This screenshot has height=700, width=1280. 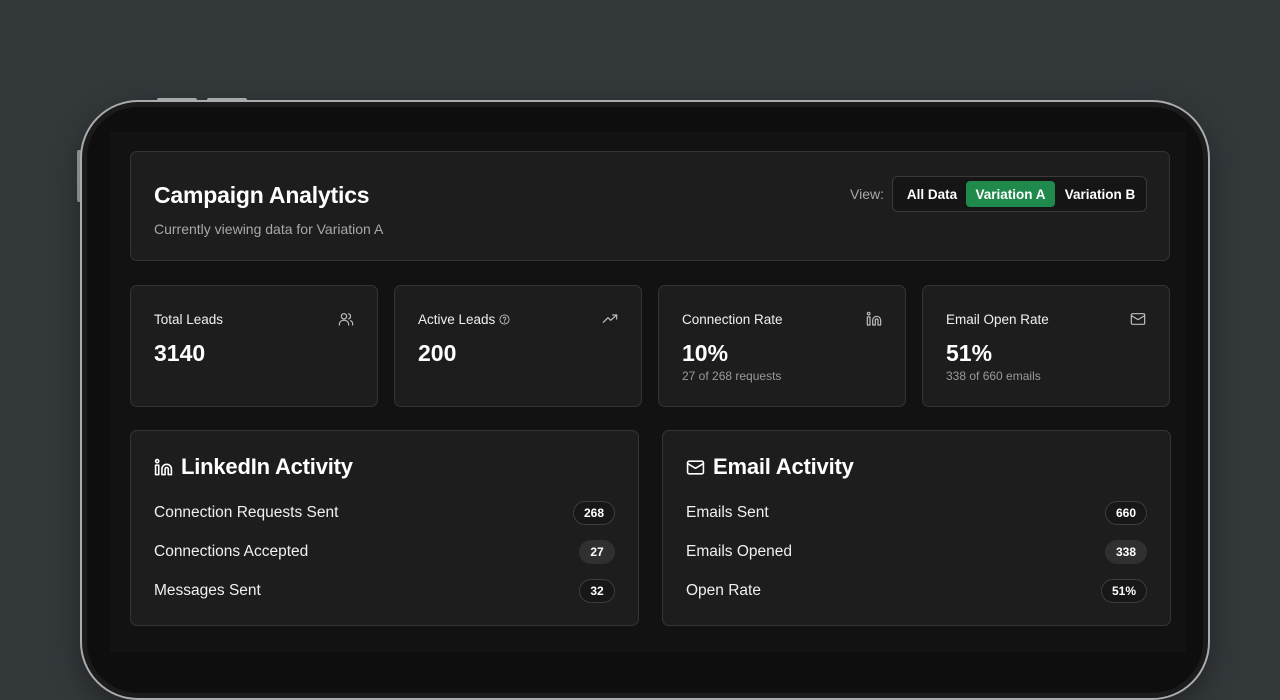 I want to click on stat-label: Email Open Rate, so click(x=997, y=319).